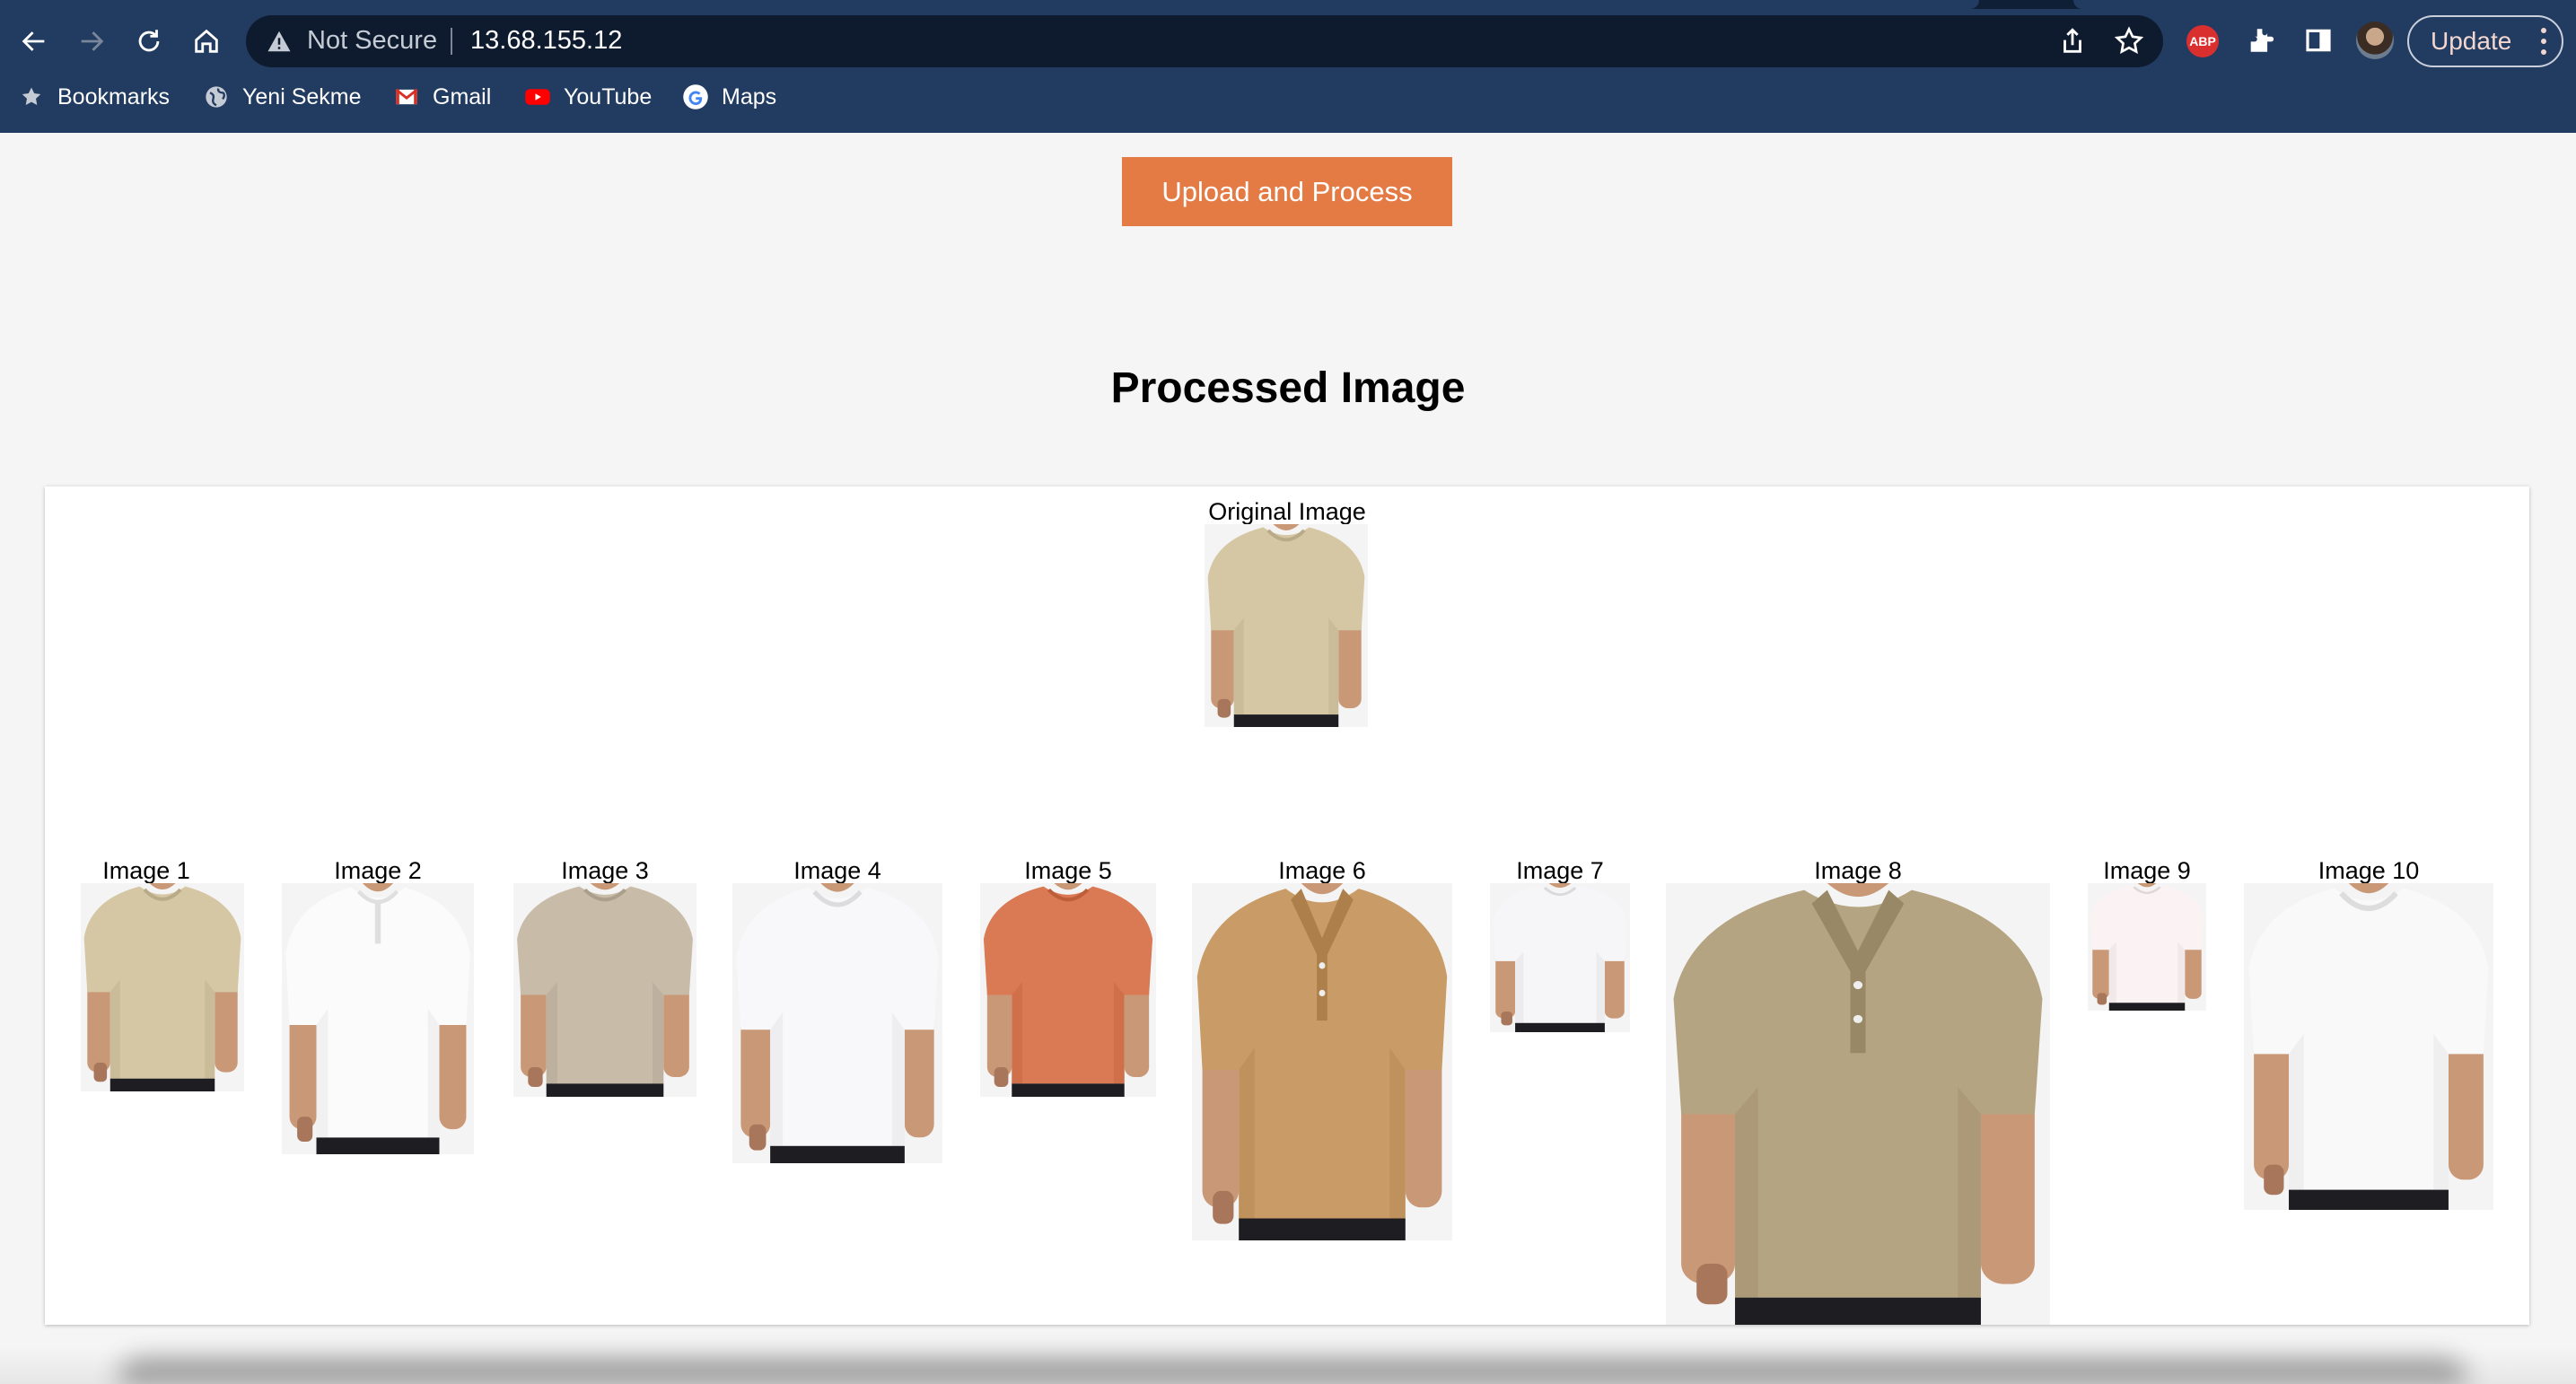 This screenshot has width=2576, height=1384. What do you see at coordinates (2543, 41) in the screenshot?
I see `more-menu-icon` at bounding box center [2543, 41].